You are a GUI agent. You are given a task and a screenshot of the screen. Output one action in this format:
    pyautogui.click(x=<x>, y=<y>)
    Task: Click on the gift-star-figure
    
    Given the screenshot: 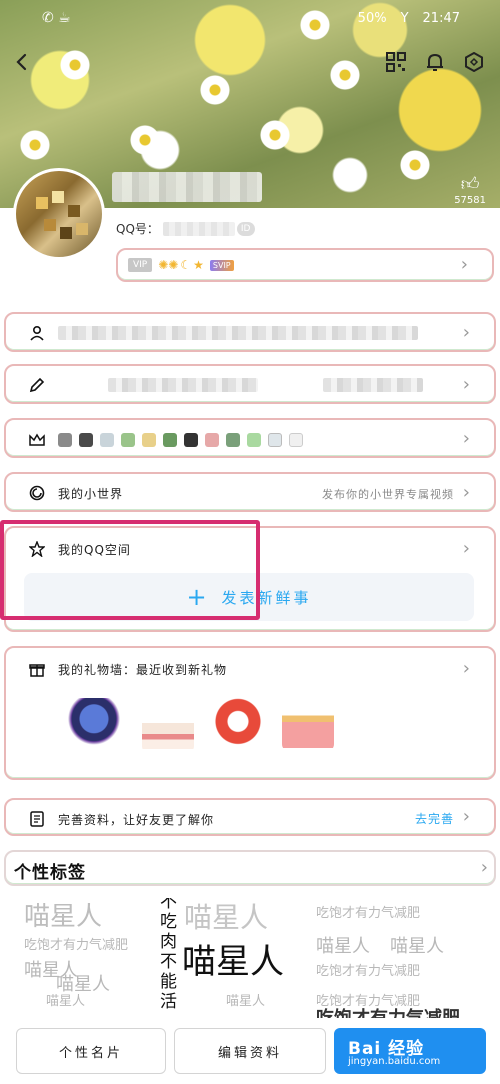 What is the action you would take?
    pyautogui.click(x=94, y=724)
    